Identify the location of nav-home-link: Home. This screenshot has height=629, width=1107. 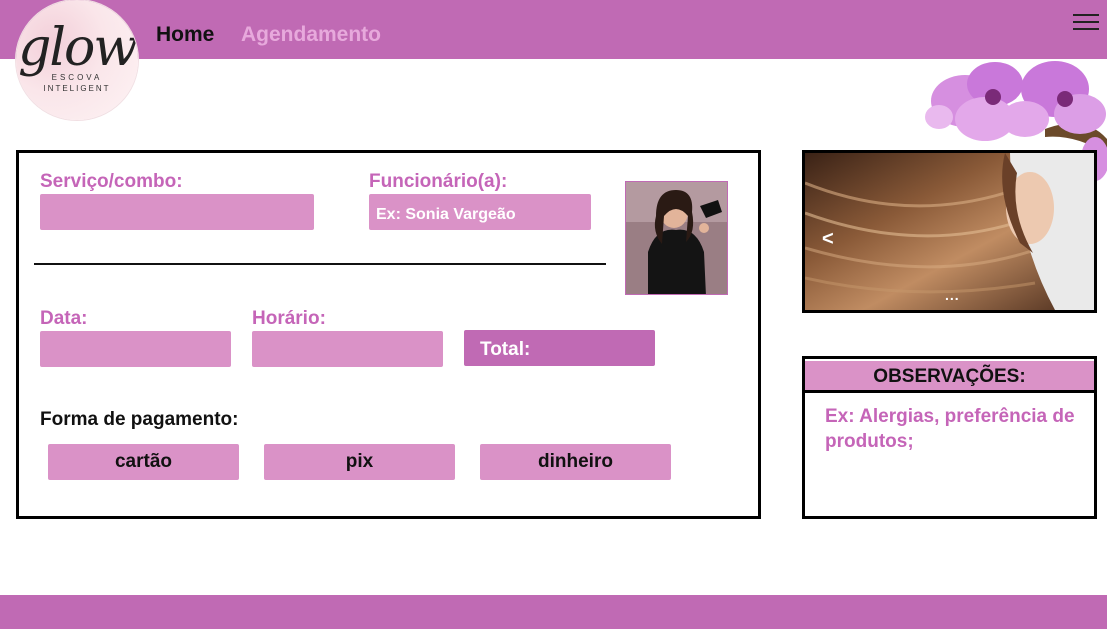
(185, 35).